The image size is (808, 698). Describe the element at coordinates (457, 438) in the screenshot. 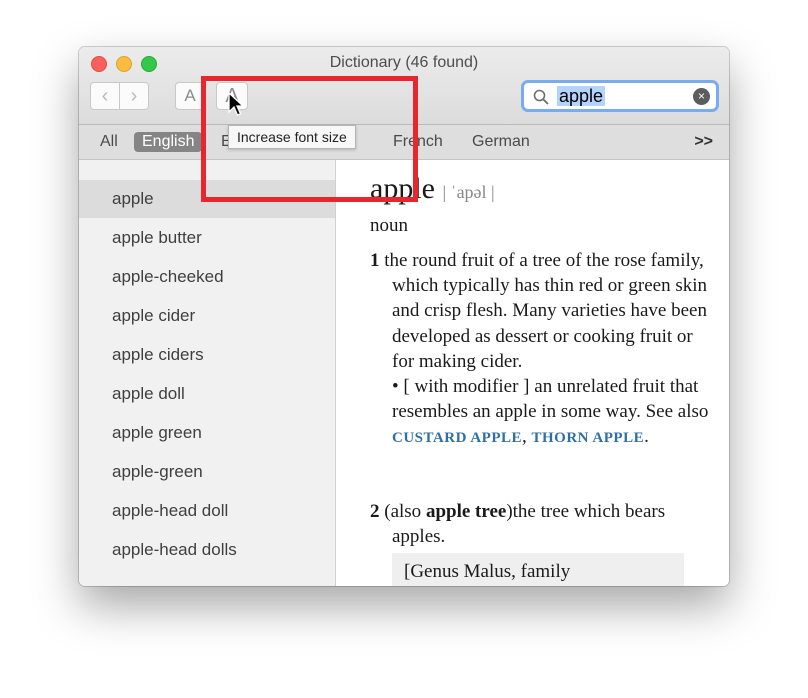

I see `xref-link-custard-apple: CUSTARD APPLE` at that location.